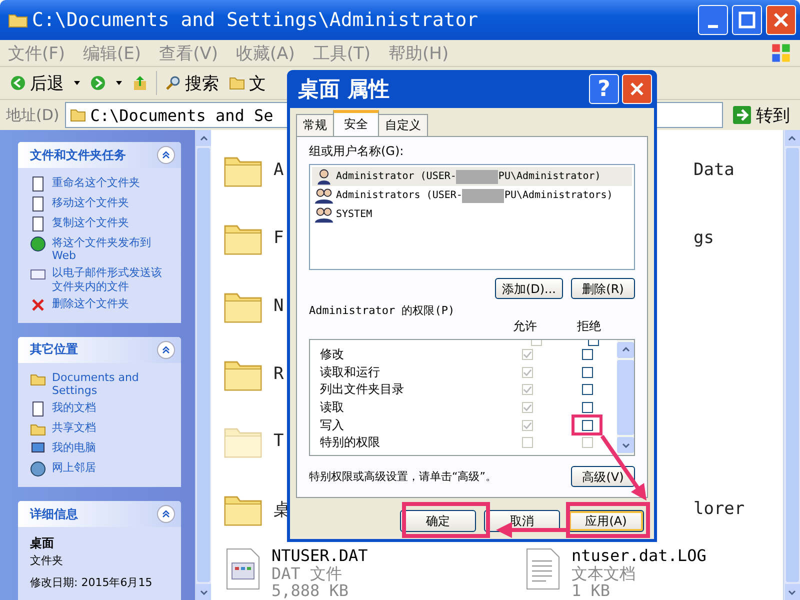 This screenshot has height=600, width=800. Describe the element at coordinates (90, 303) in the screenshot. I see `task-link: 删除这个文件夹` at that location.